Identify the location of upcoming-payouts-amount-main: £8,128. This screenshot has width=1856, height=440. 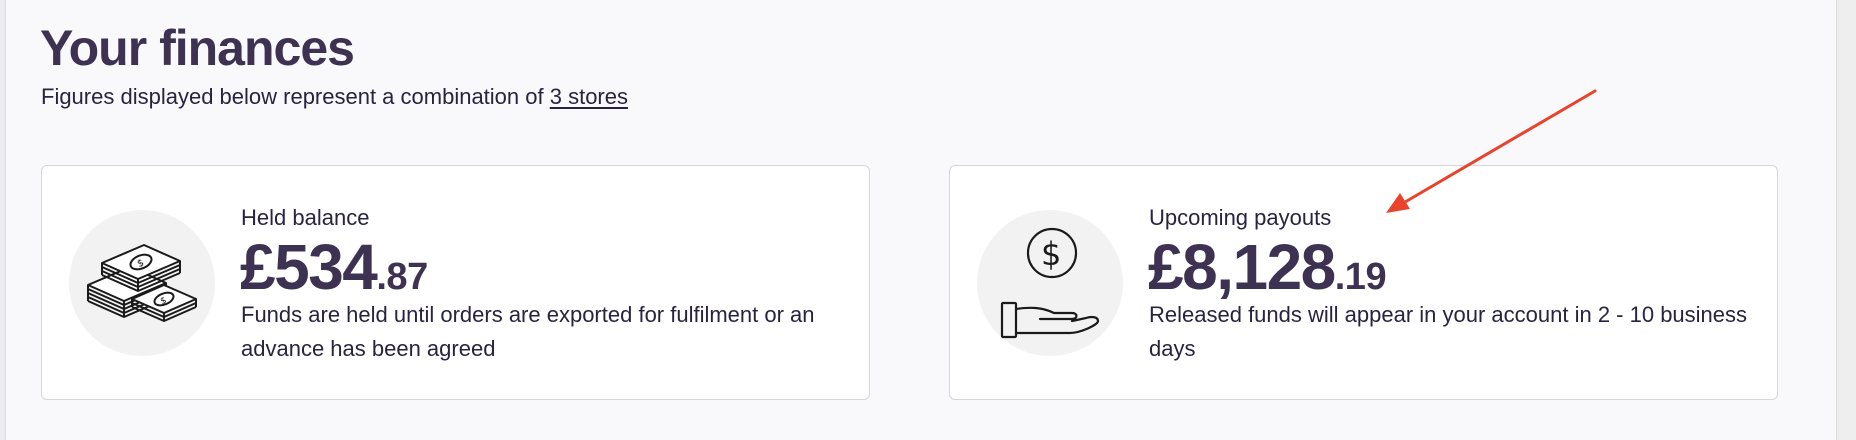
(1242, 267).